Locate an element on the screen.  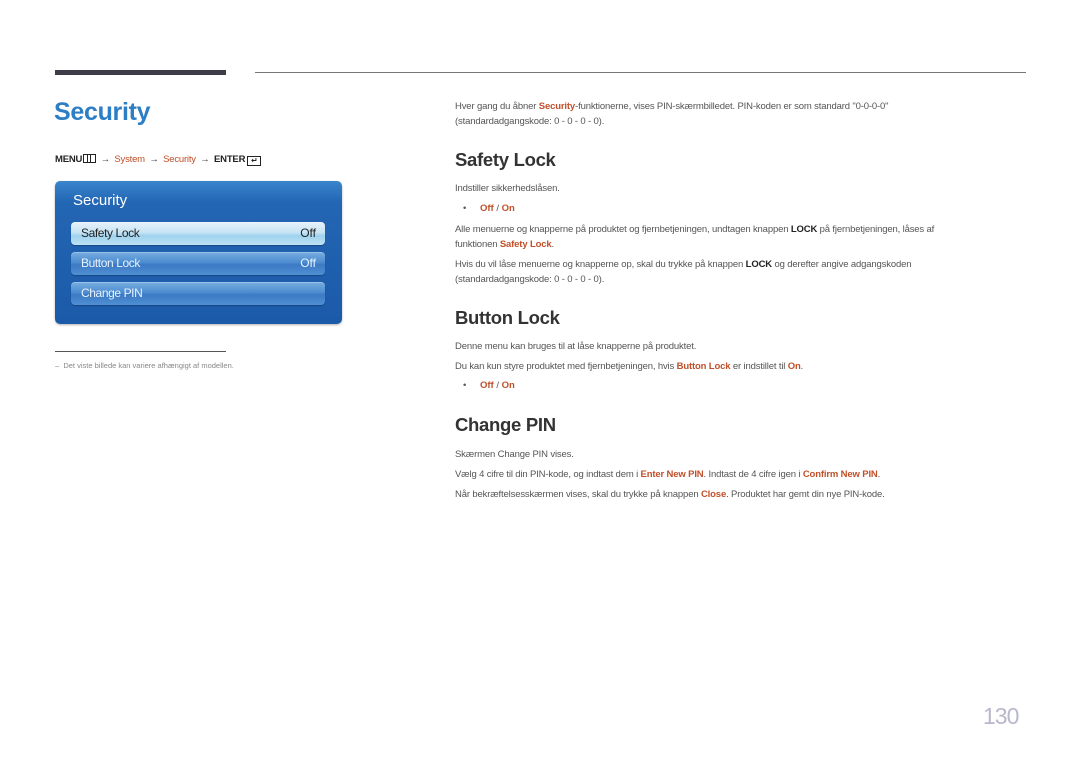
header-bar-thick is located at coordinates (140, 72).